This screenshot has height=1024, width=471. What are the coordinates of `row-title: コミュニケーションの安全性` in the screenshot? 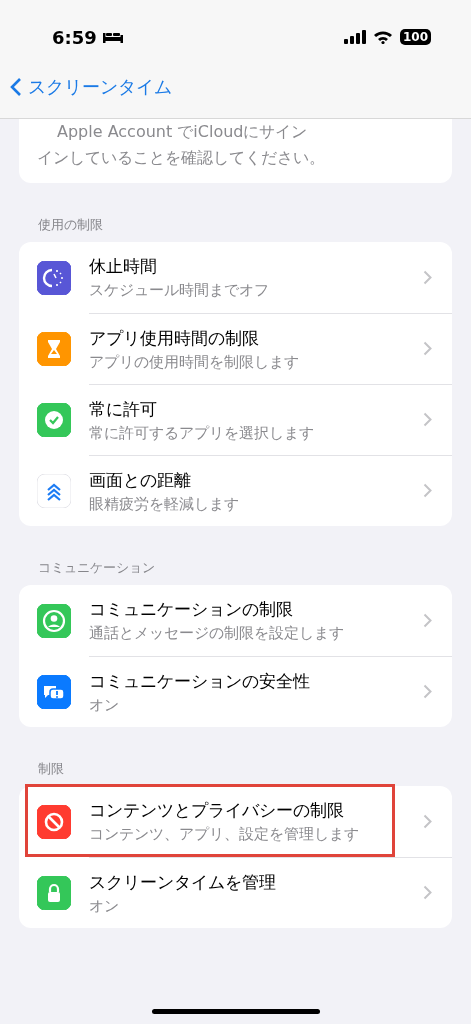 It's located at (199, 681).